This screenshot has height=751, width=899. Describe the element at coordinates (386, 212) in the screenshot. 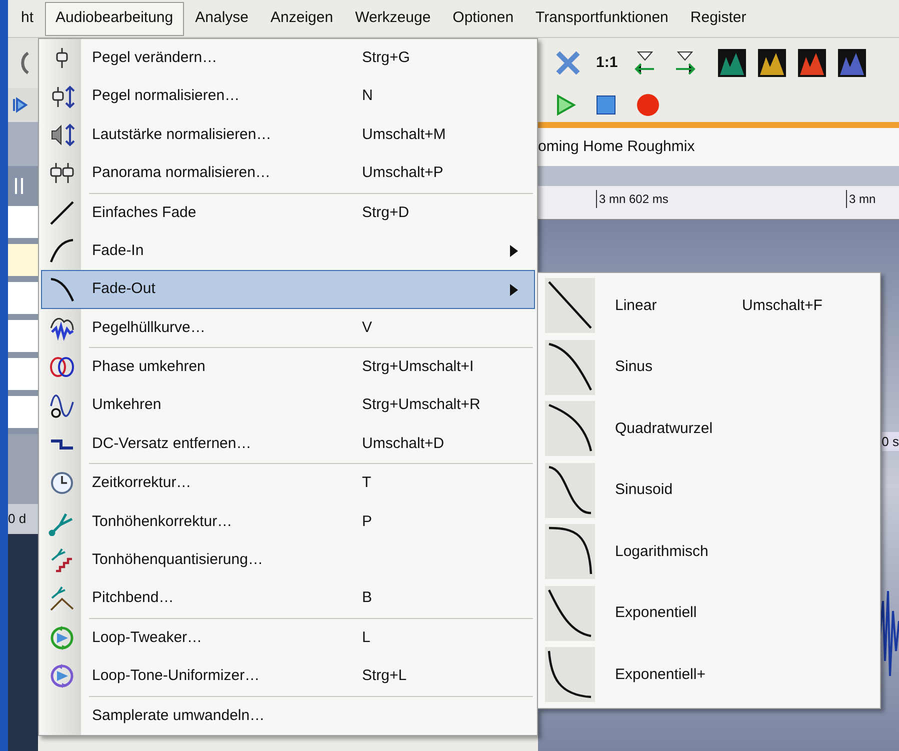

I see `shortcut-label: Strg+D` at that location.